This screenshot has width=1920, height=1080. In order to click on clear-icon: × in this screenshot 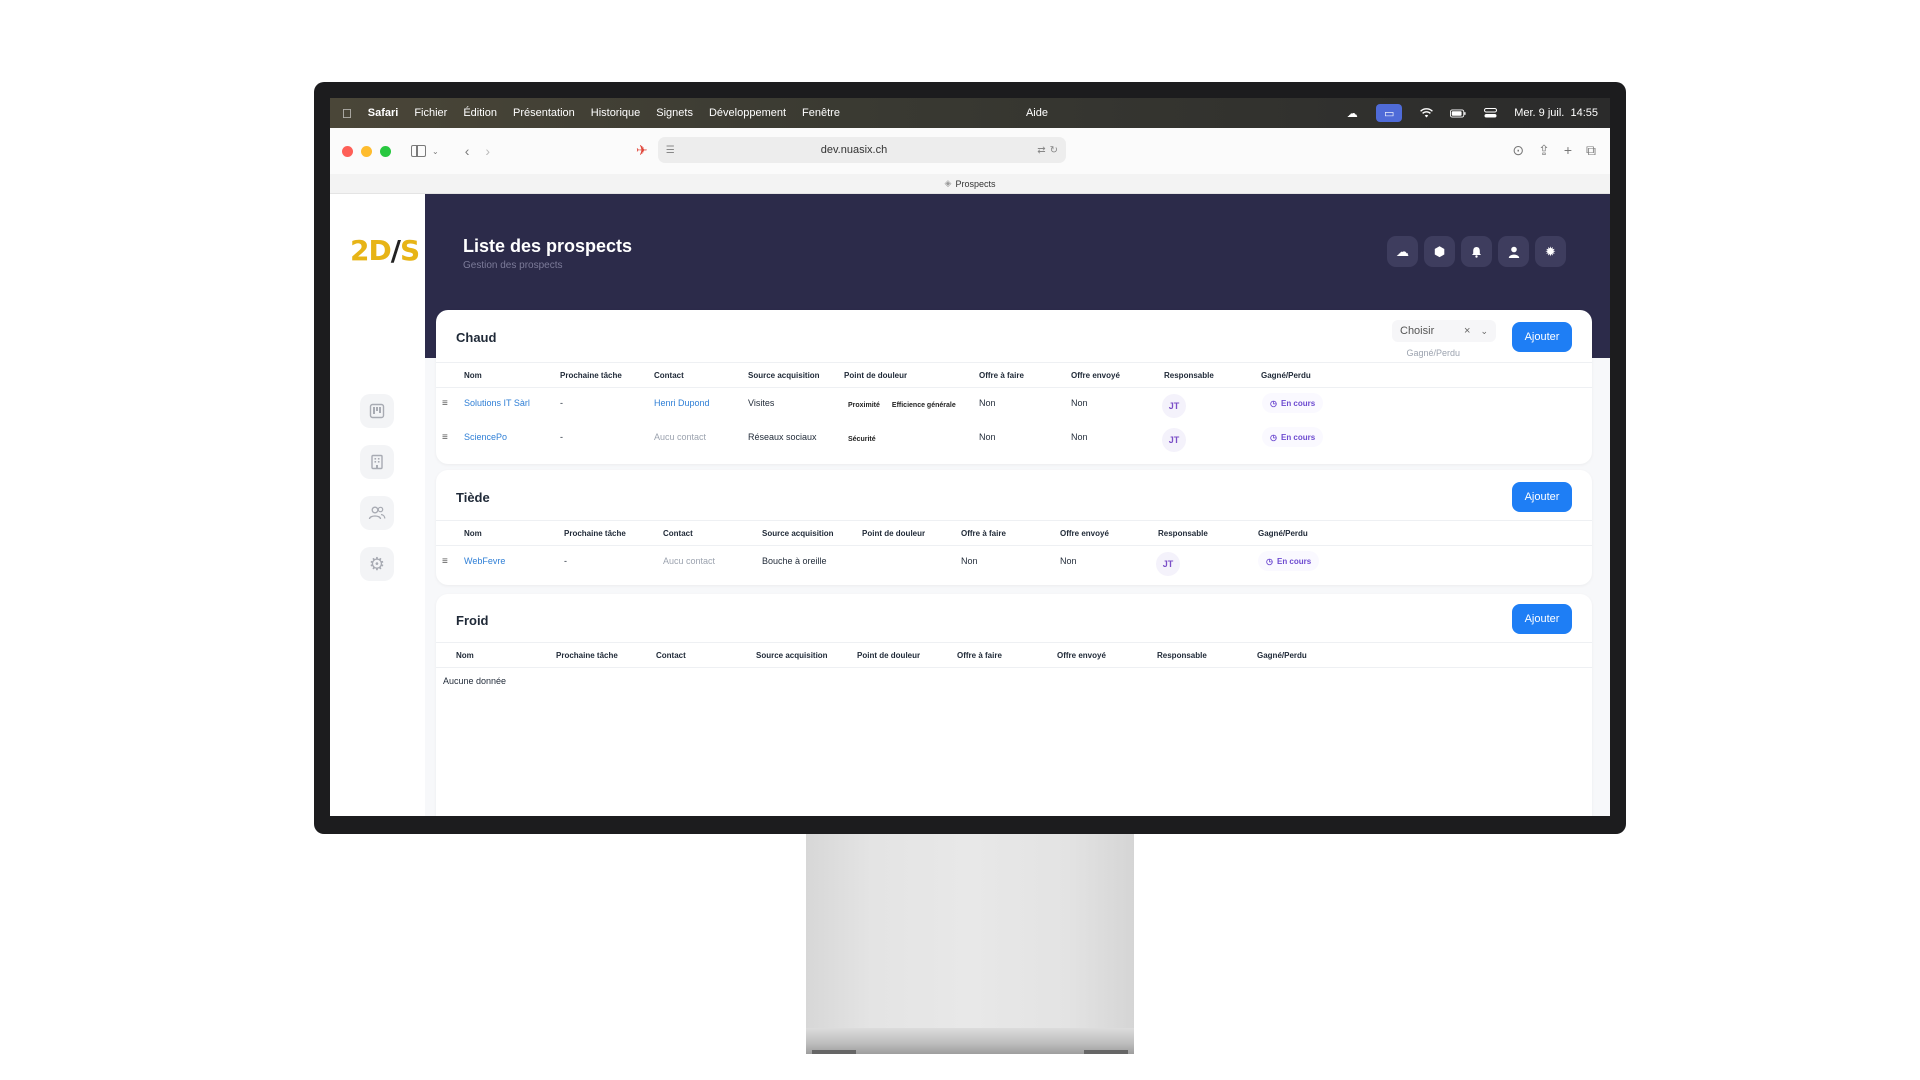, I will do `click(1467, 331)`.